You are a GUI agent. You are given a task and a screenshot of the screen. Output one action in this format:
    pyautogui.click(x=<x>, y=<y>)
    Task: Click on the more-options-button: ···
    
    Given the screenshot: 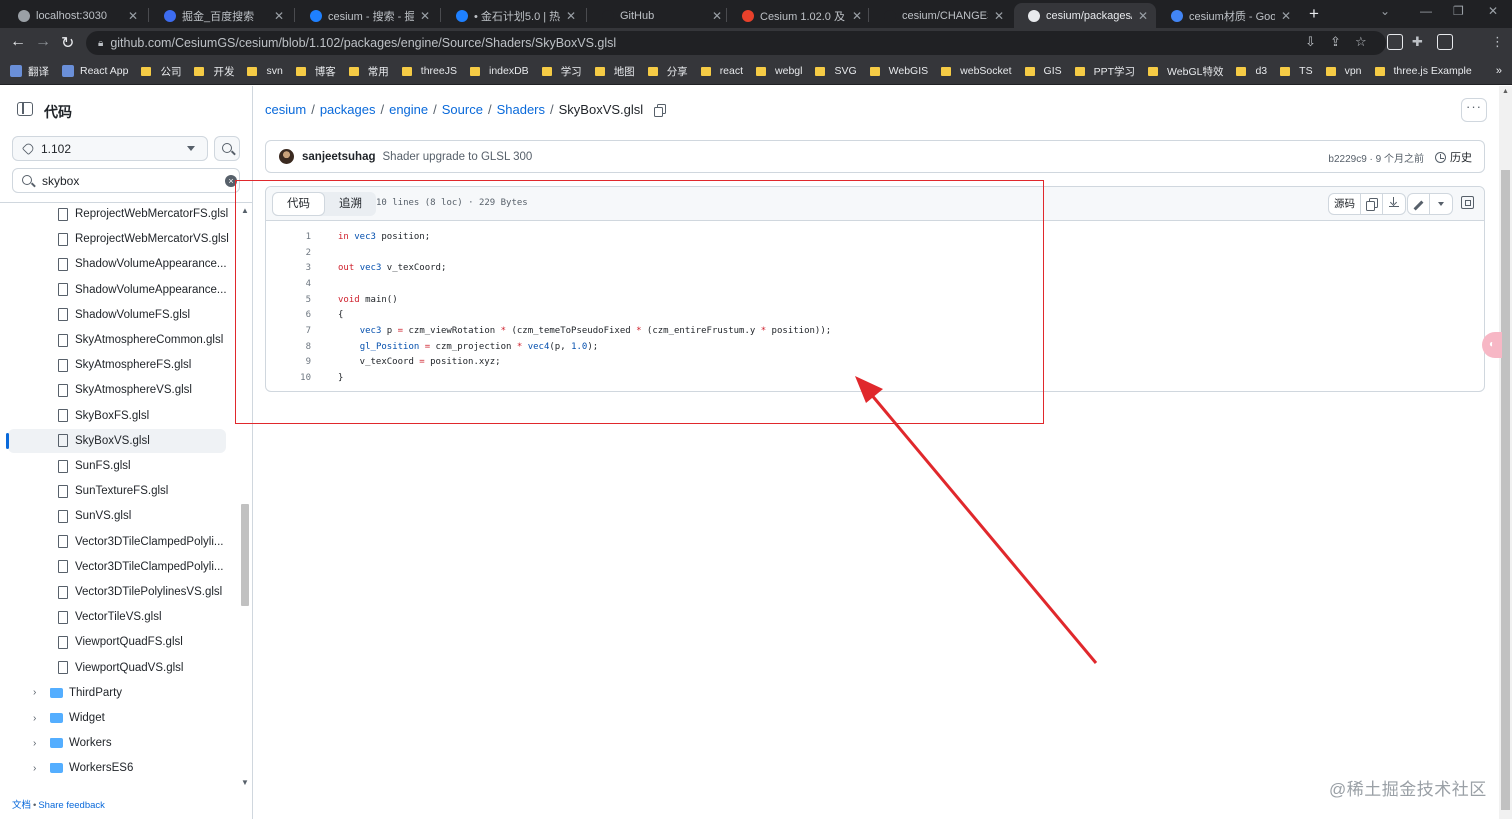 What is the action you would take?
    pyautogui.click(x=1474, y=110)
    